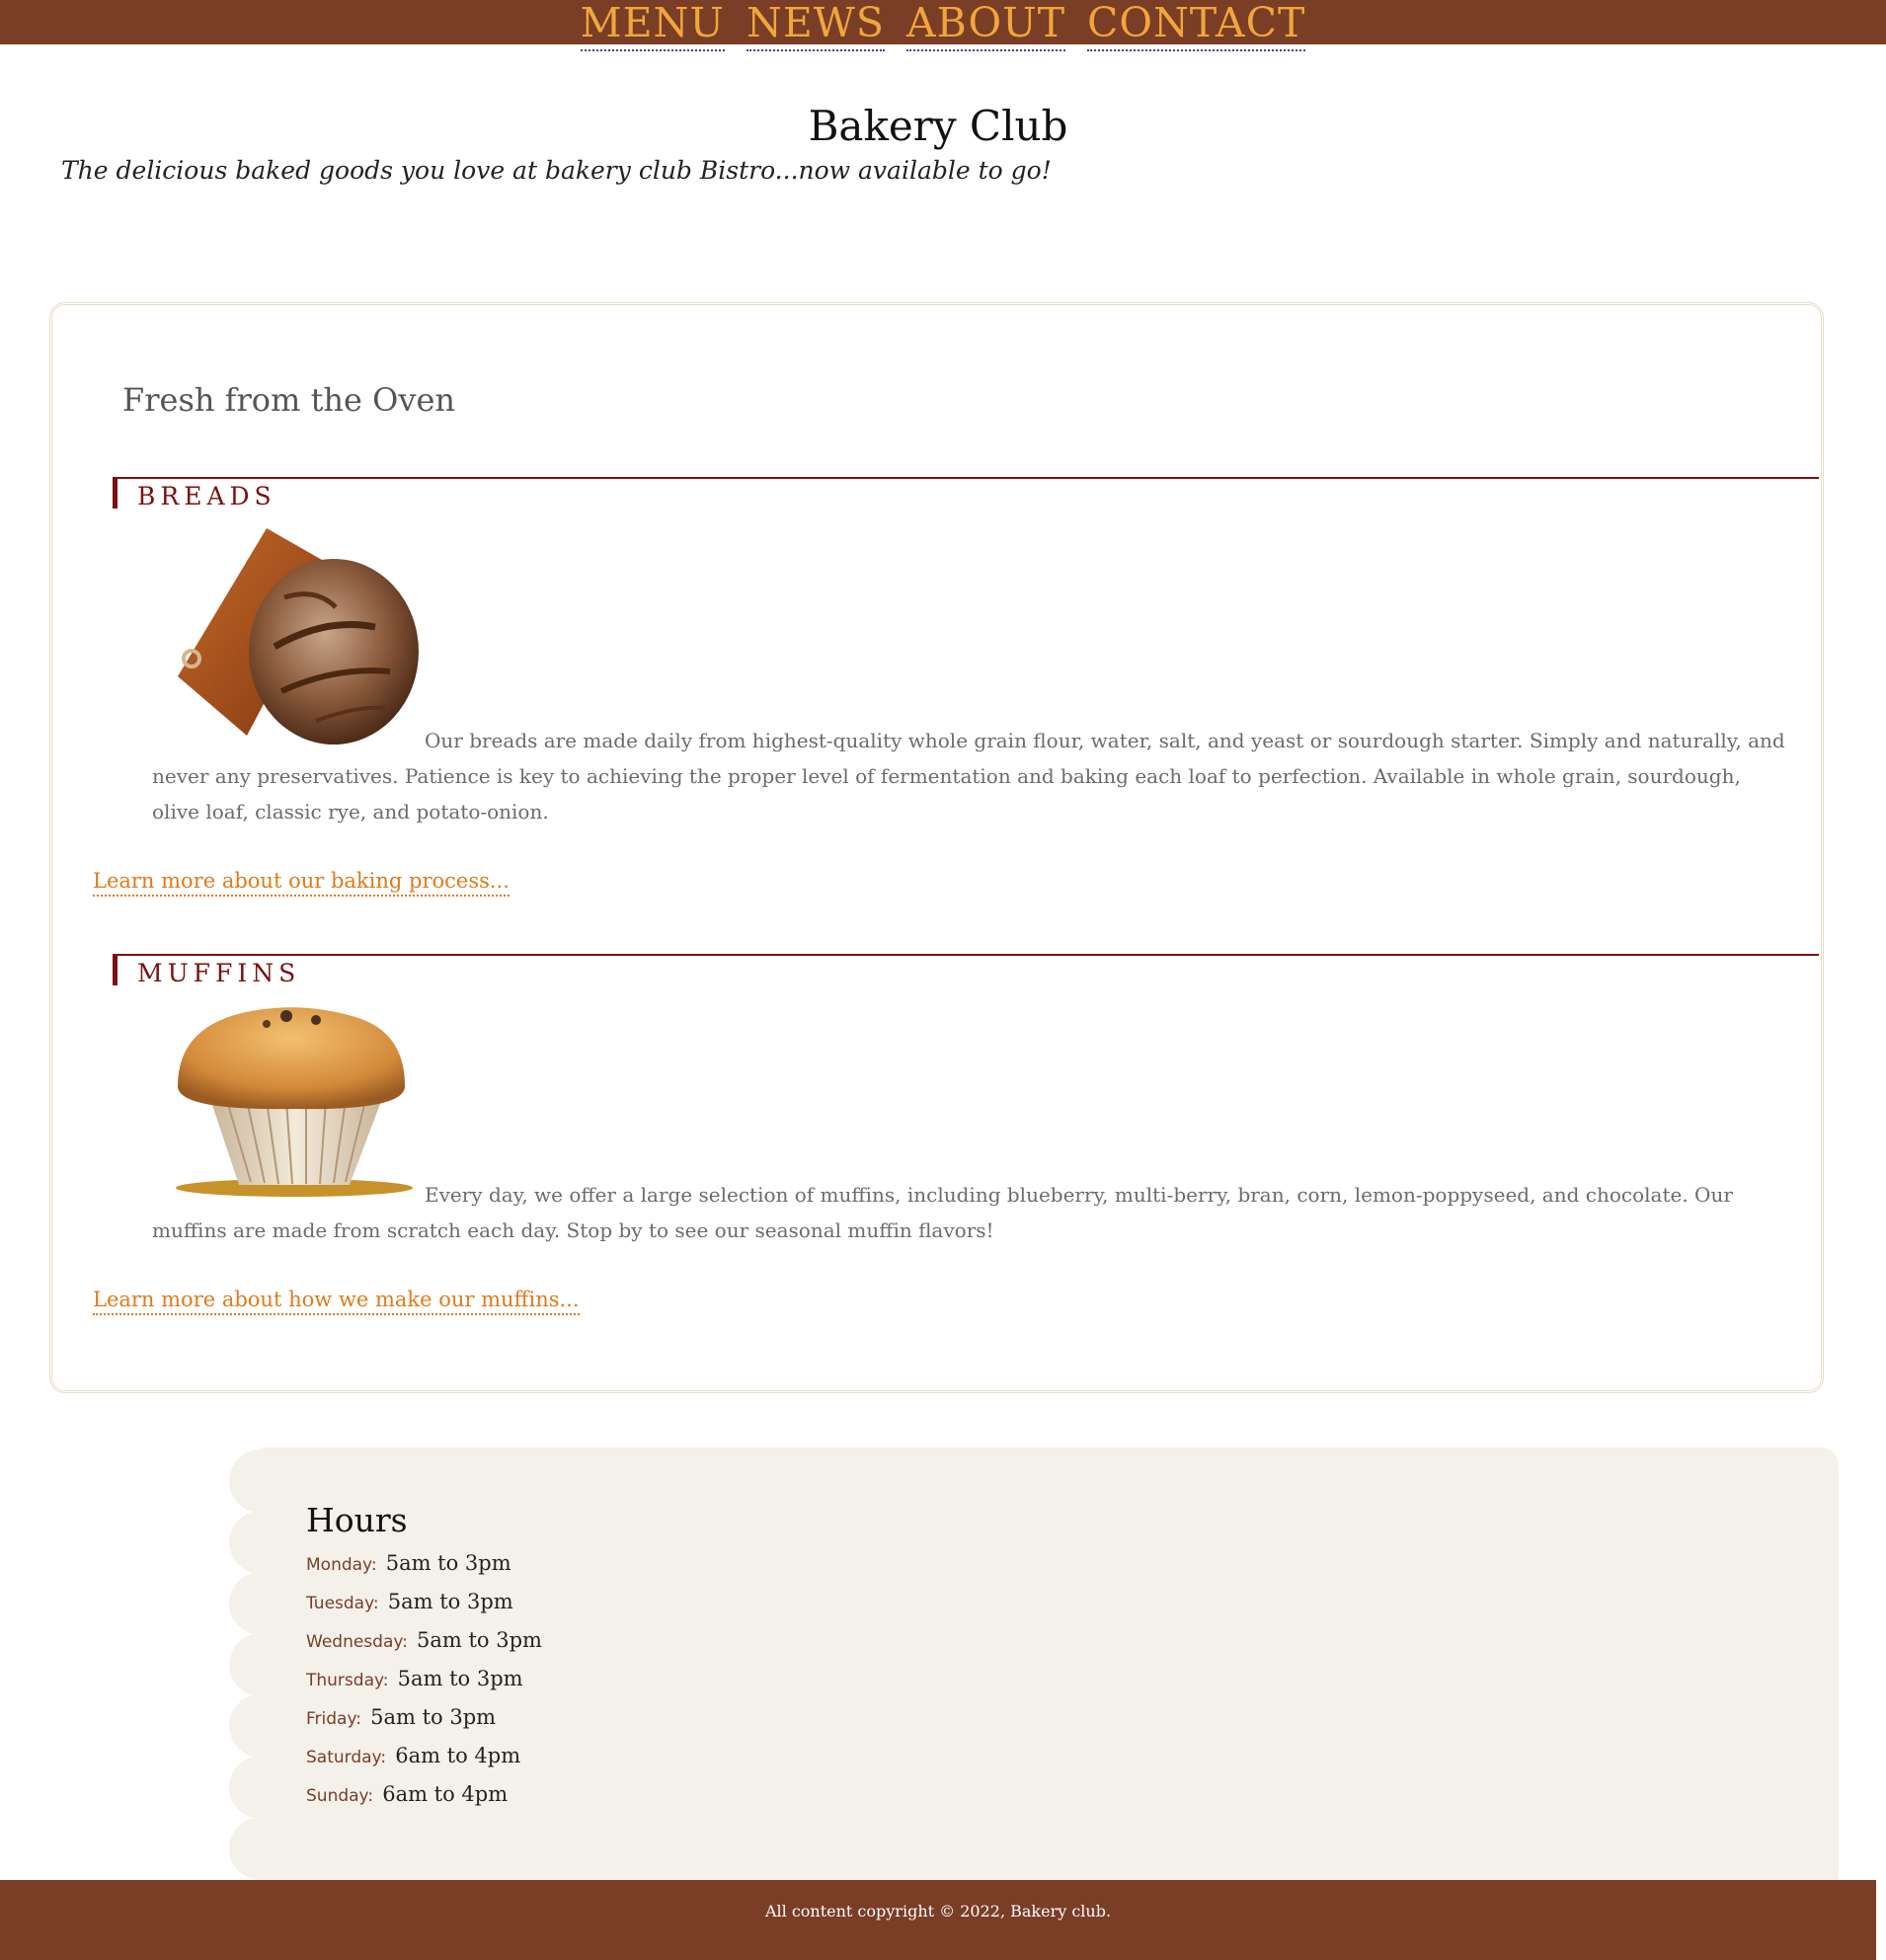 The image size is (1886, 1960). I want to click on hours-row: Thursday: 5am to 3pm, so click(424, 1683).